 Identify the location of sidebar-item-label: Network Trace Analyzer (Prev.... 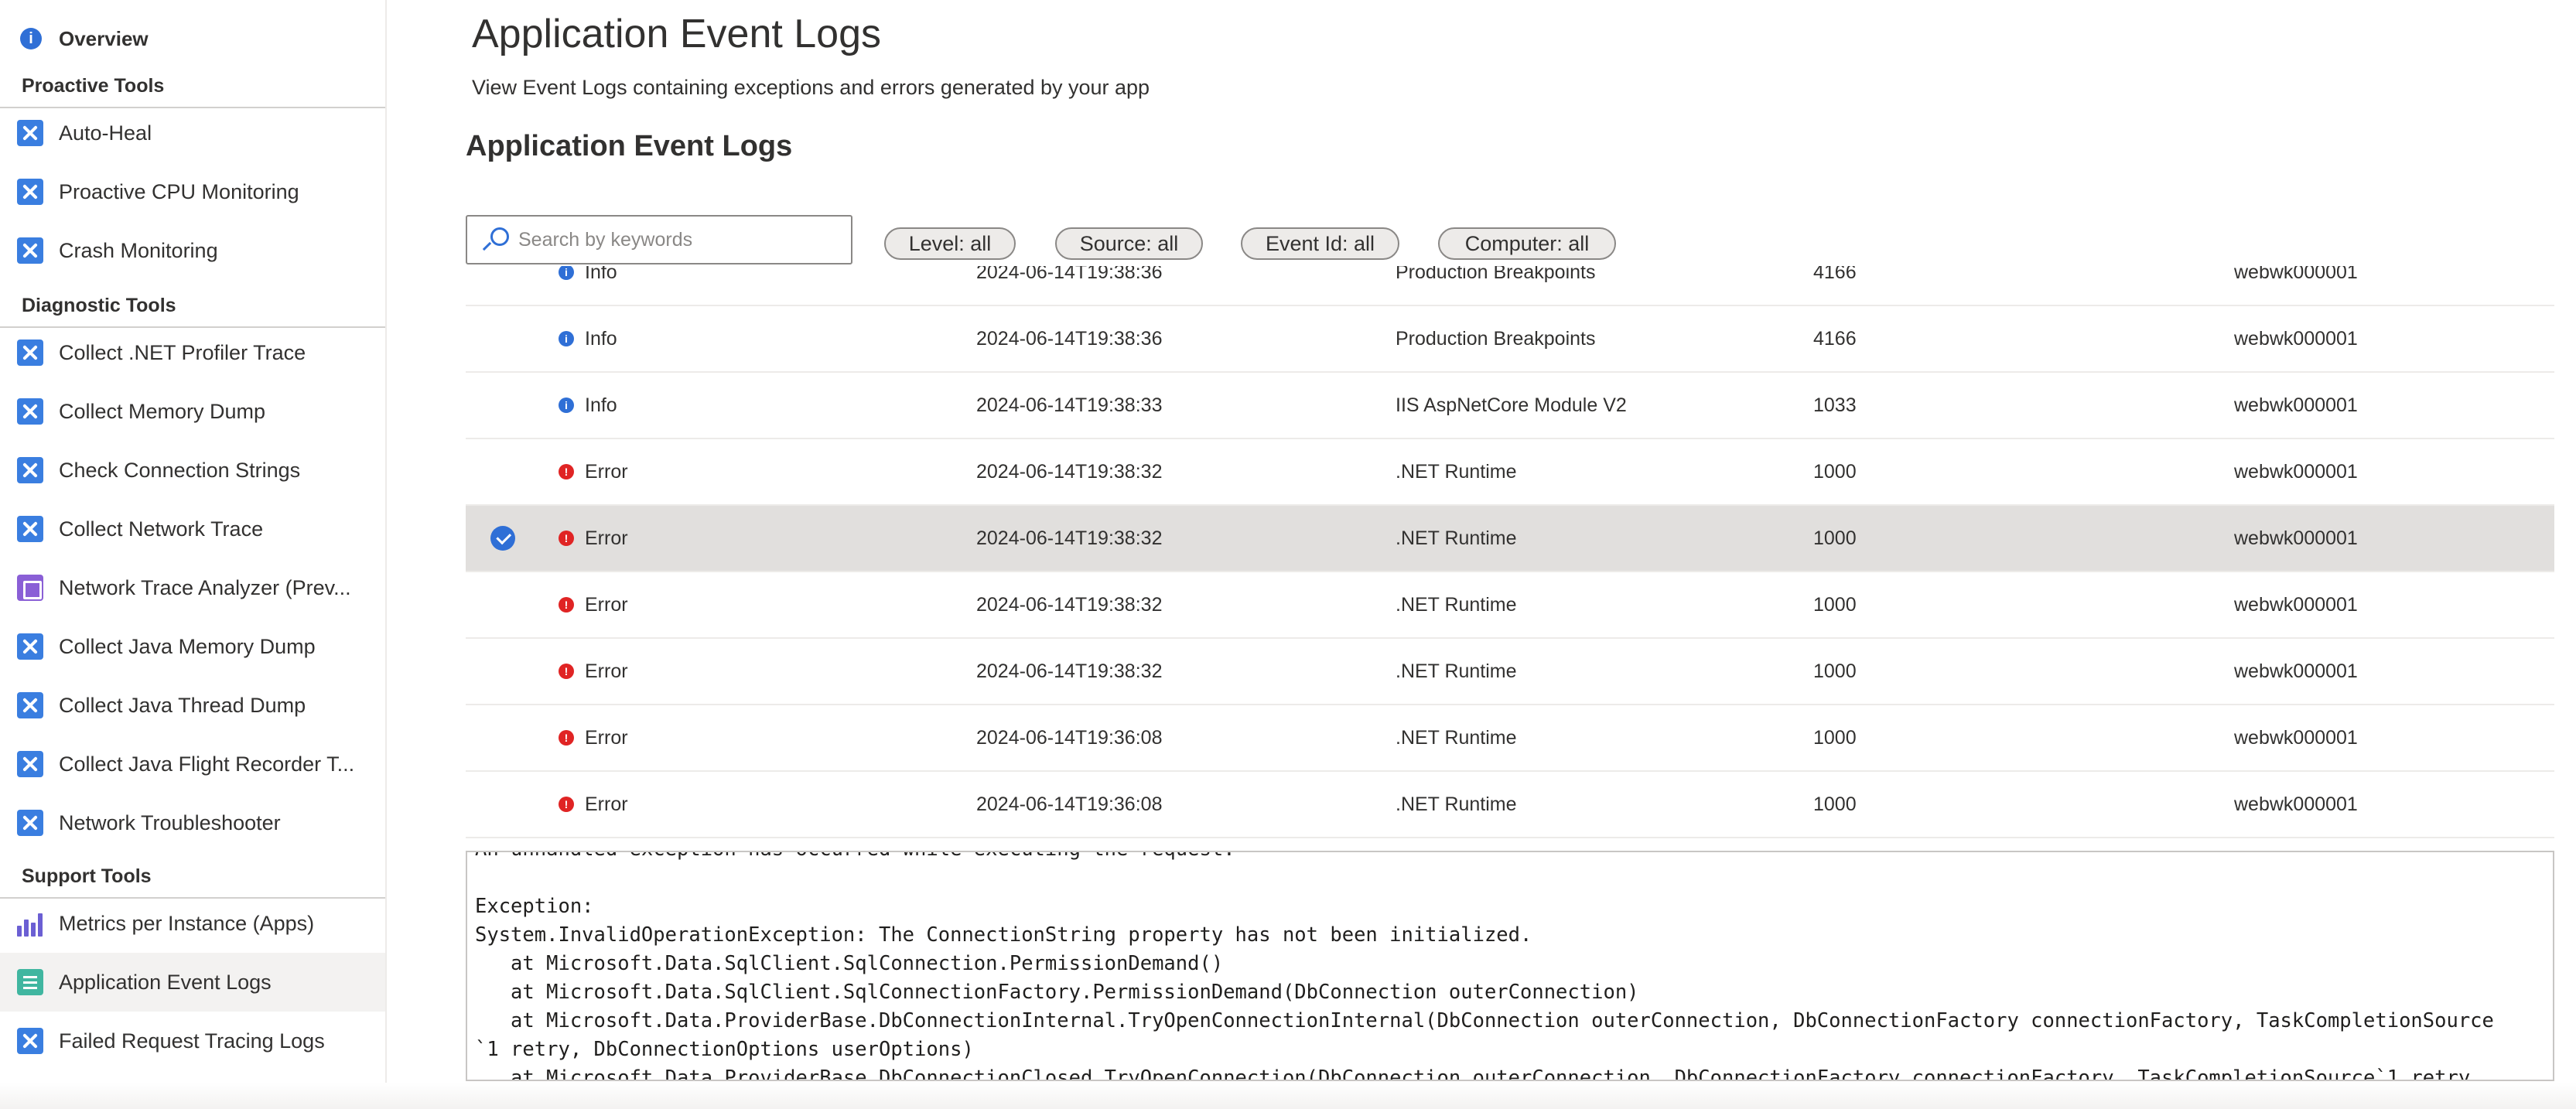
(205, 587).